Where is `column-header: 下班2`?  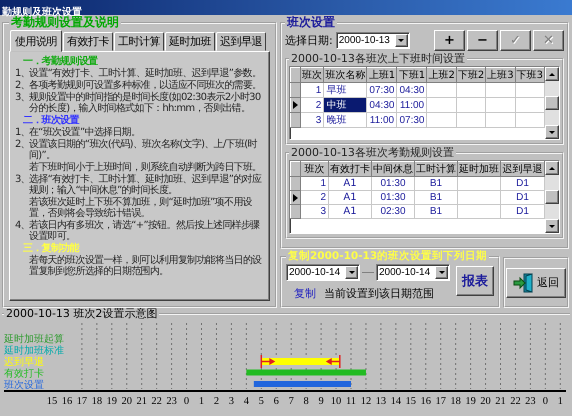 column-header: 下班2 is located at coordinates (471, 75).